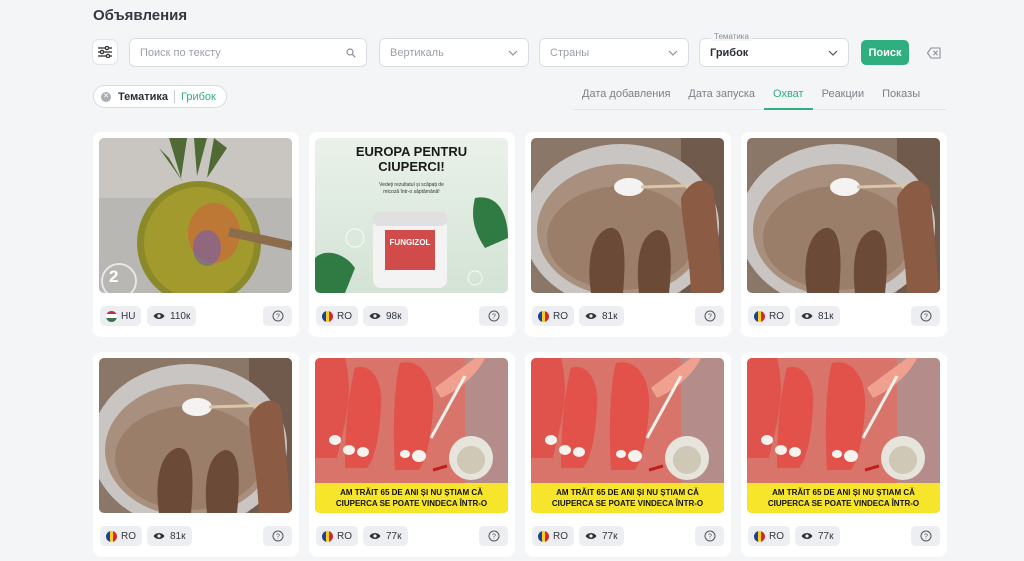 Image resolution: width=1024 pixels, height=561 pixels. I want to click on tab-date-added: Дата добавления, so click(626, 96).